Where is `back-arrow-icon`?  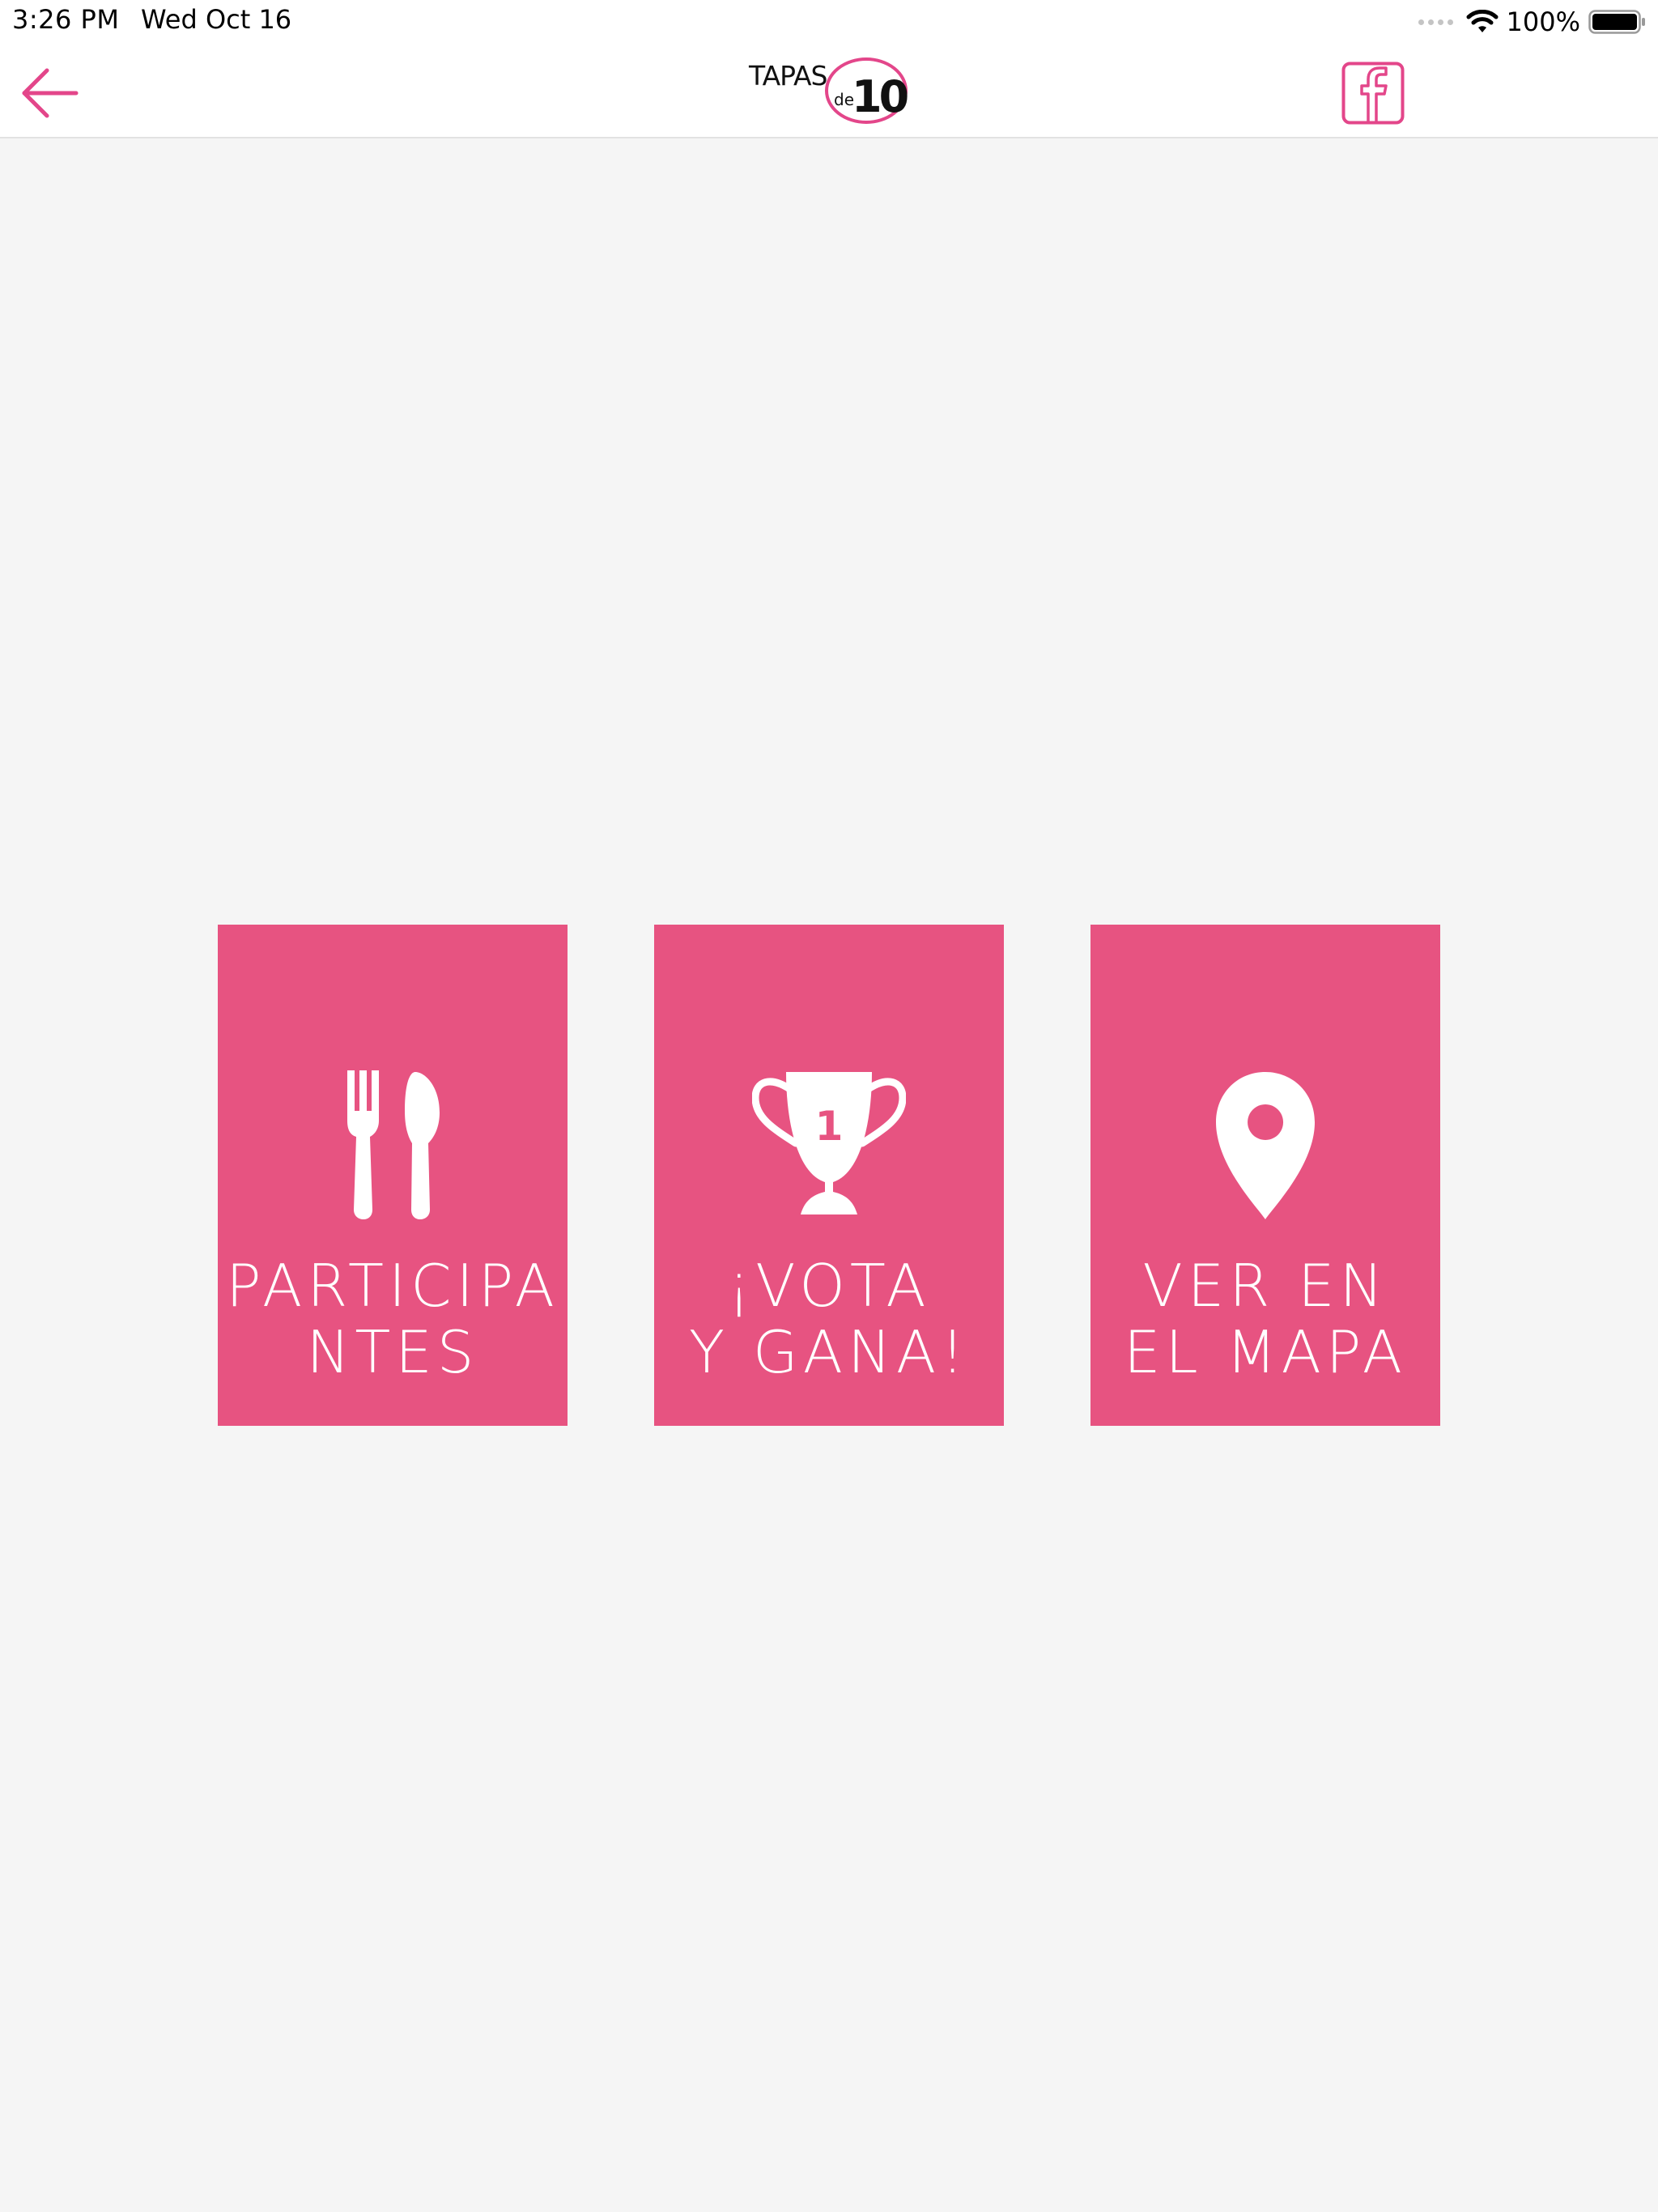 back-arrow-icon is located at coordinates (51, 93).